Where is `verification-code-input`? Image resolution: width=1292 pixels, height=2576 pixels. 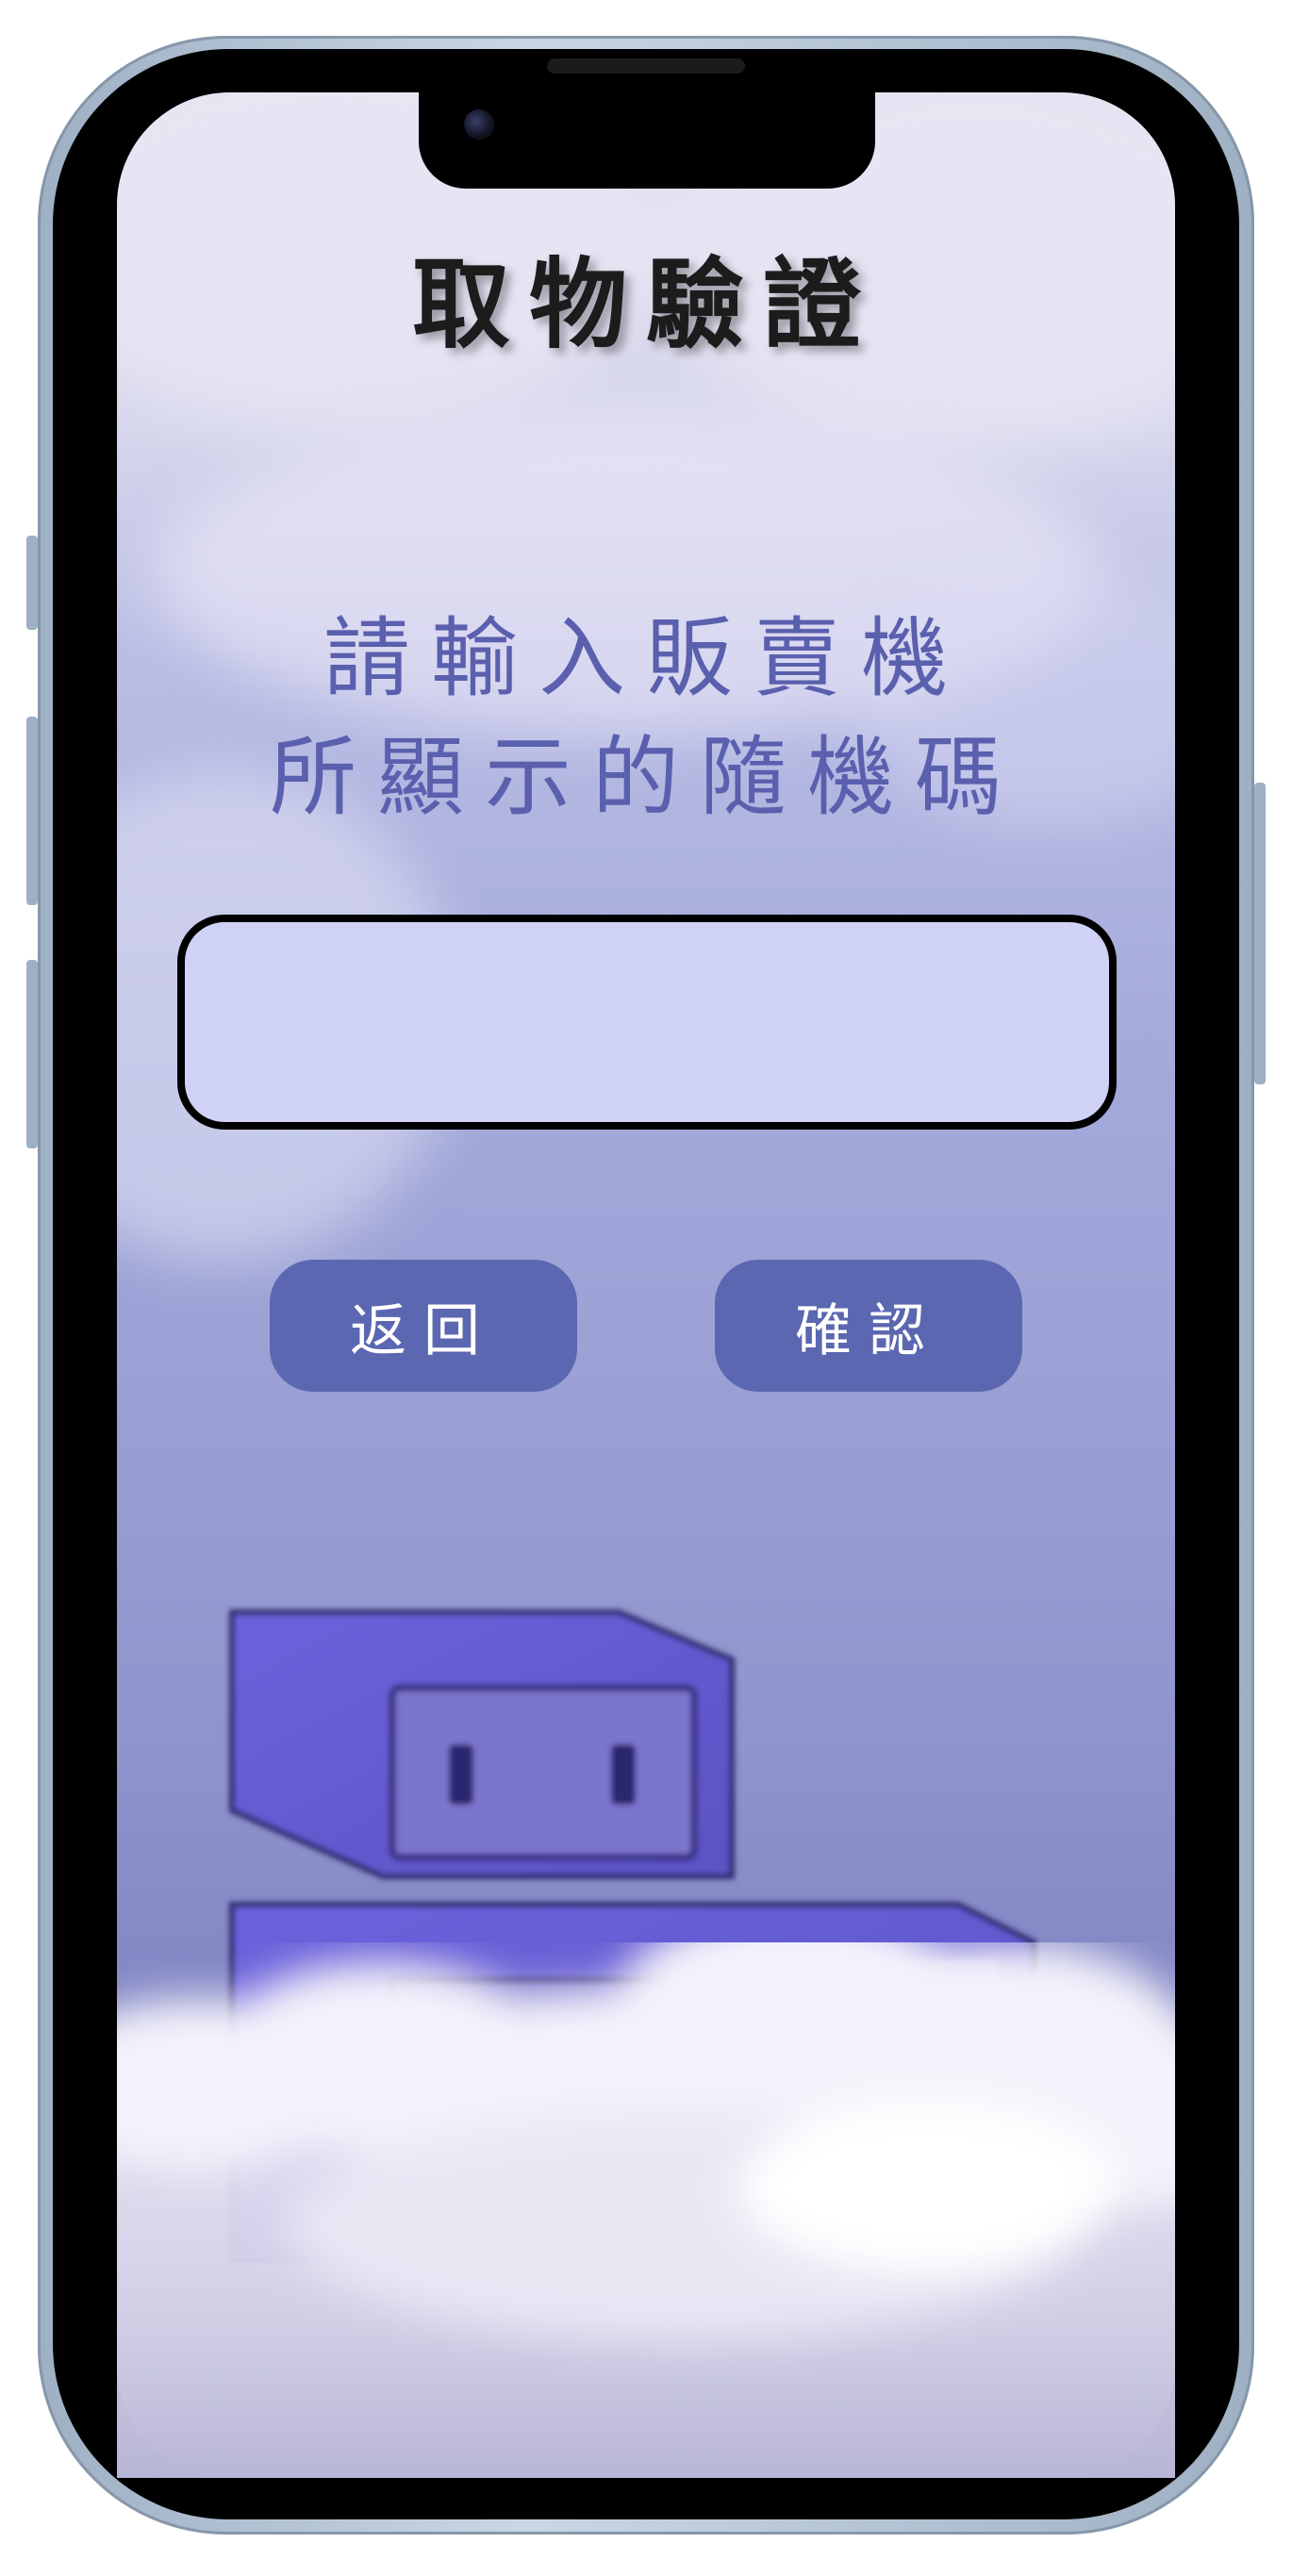
verification-code-input is located at coordinates (647, 1022).